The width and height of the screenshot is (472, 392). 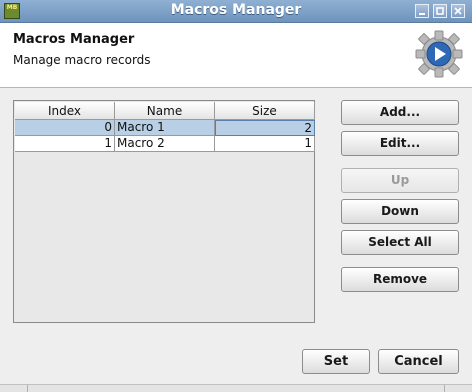 I want to click on column-header-size: Size, so click(x=265, y=111).